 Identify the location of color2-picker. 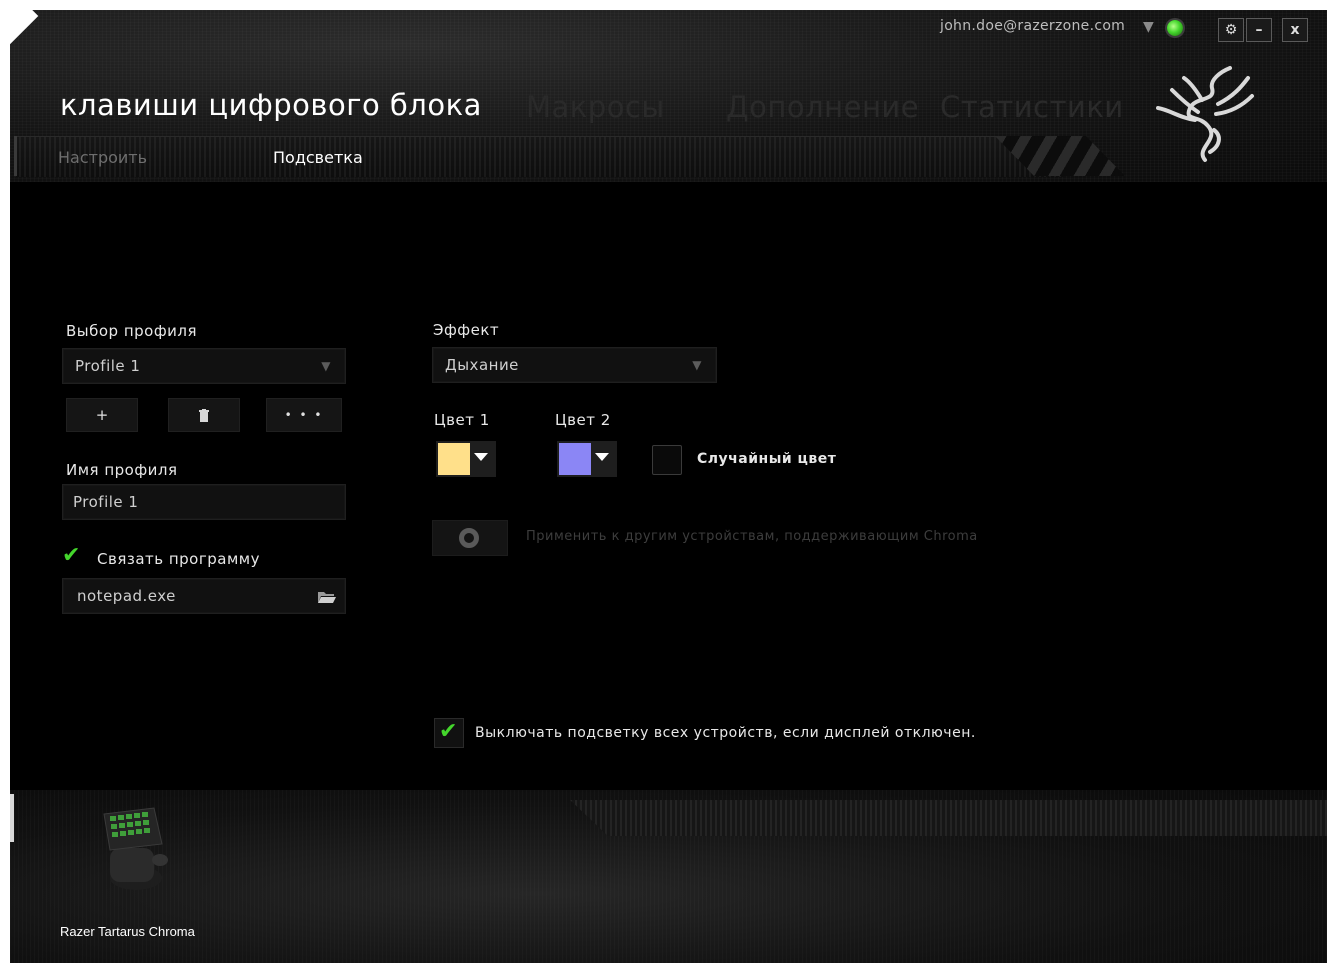
(587, 459).